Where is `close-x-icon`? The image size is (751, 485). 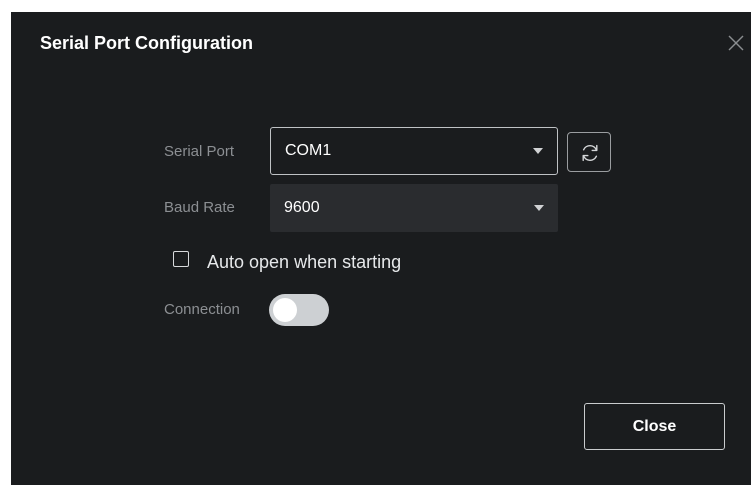 close-x-icon is located at coordinates (736, 43).